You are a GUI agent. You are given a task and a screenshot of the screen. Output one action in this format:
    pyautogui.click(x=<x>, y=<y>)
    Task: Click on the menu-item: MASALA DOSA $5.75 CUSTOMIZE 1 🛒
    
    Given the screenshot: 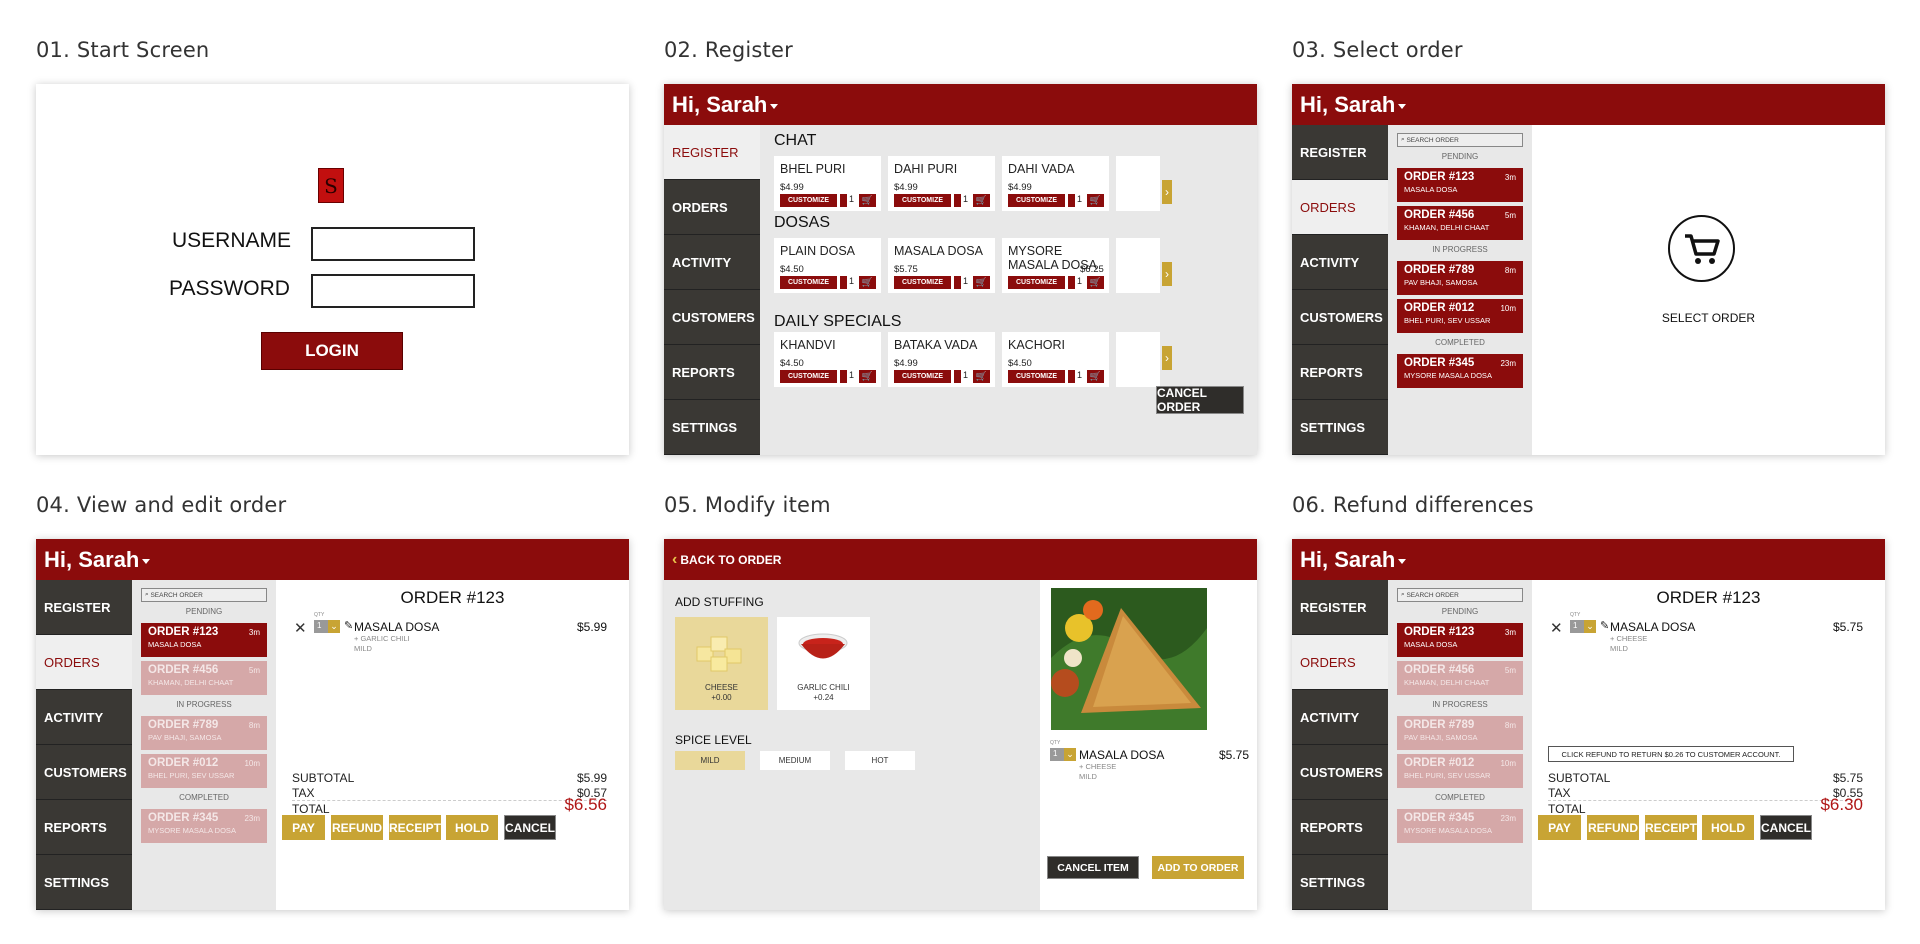 What is the action you would take?
    pyautogui.click(x=941, y=265)
    